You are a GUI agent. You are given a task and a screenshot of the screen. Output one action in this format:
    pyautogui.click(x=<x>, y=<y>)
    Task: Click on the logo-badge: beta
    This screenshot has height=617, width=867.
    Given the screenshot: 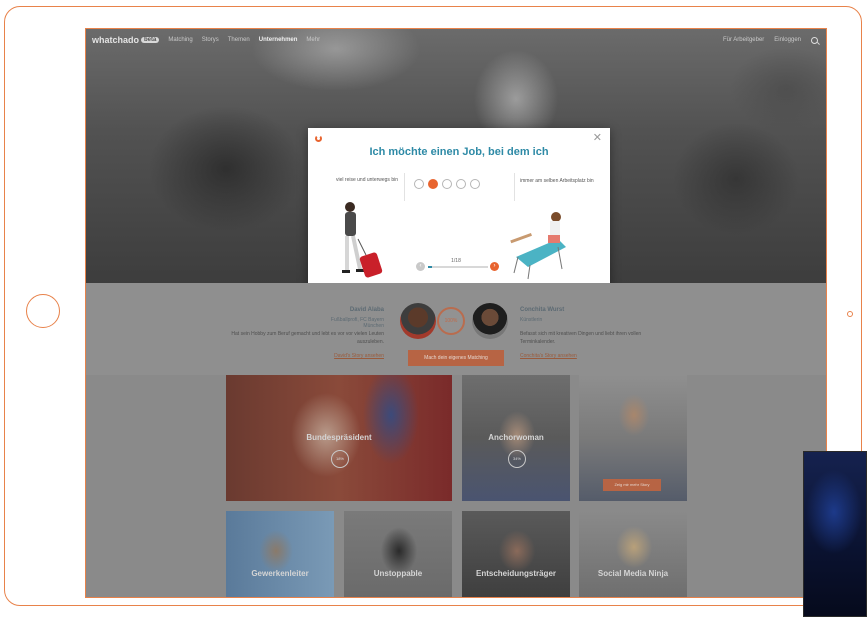 What is the action you would take?
    pyautogui.click(x=150, y=40)
    